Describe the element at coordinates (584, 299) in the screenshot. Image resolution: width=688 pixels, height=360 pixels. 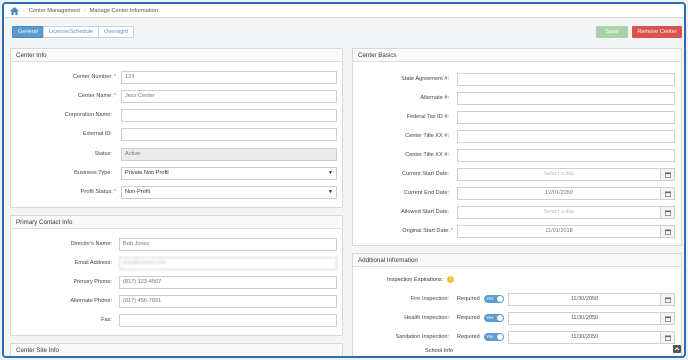
I see `fire-inspection-date-field: 11/30/2050` at that location.